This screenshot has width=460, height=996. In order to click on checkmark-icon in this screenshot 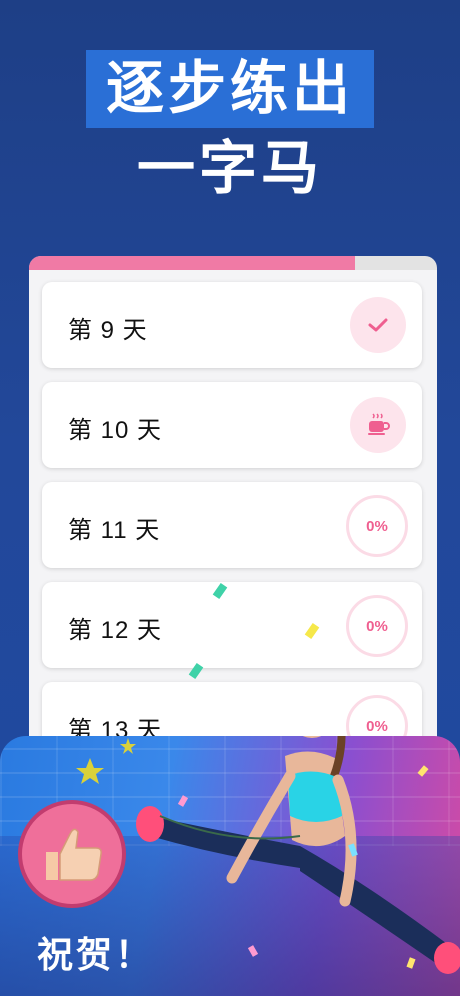, I will do `click(378, 325)`.